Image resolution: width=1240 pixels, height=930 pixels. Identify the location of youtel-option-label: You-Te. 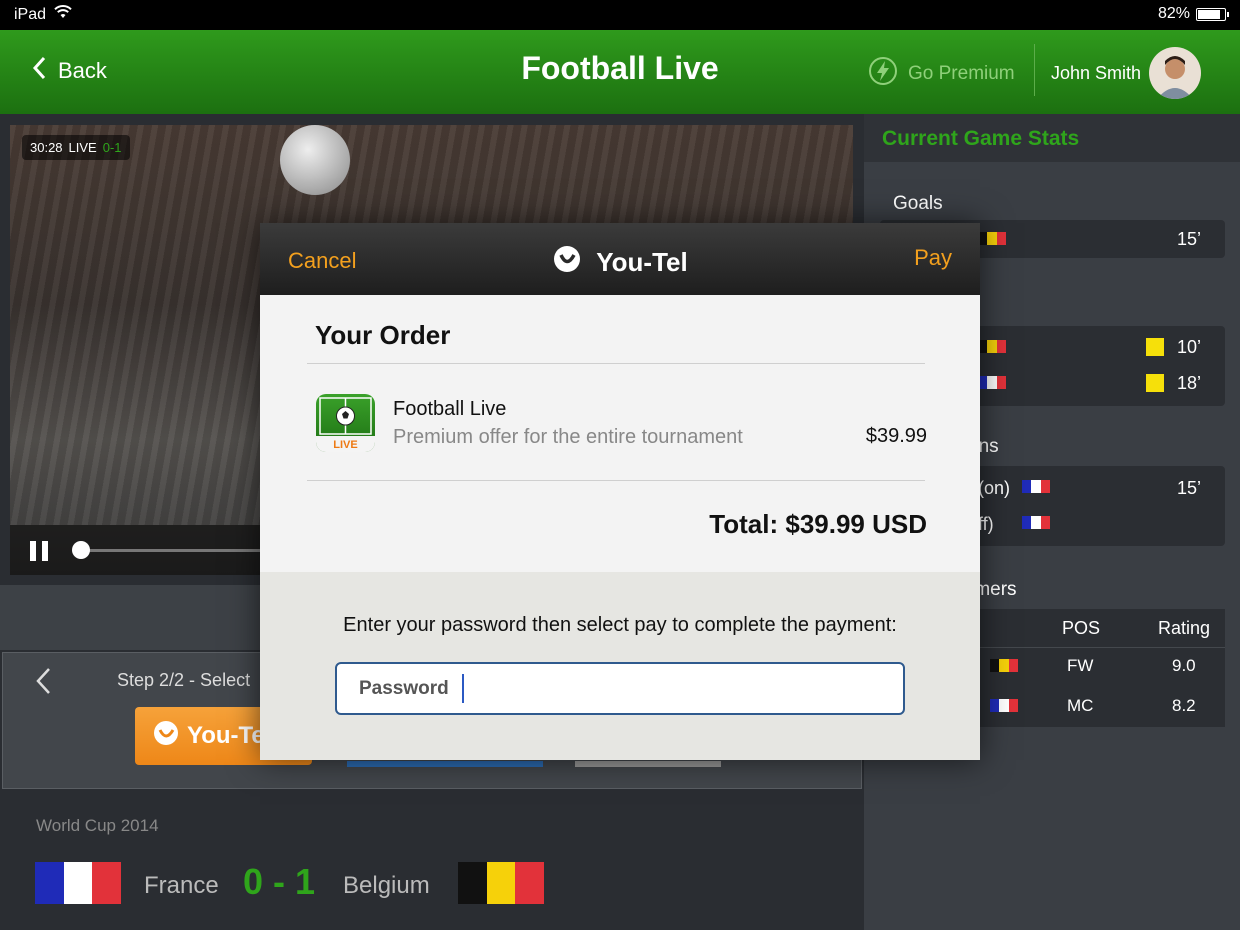
(226, 735).